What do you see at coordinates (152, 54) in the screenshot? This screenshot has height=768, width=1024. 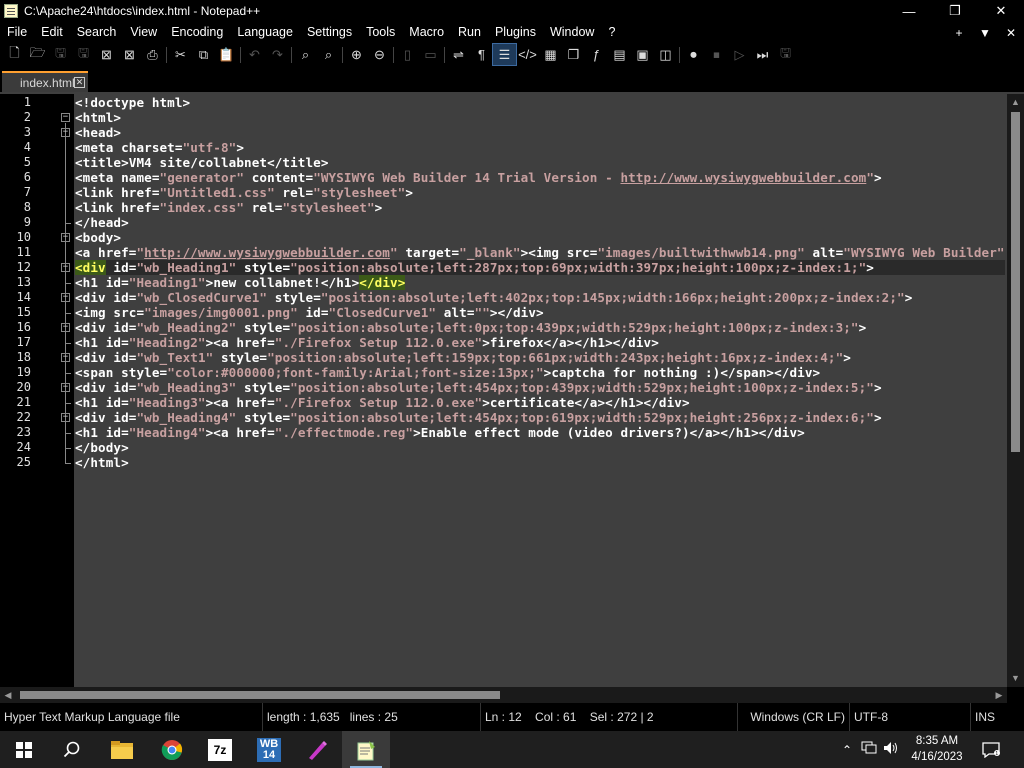 I see `print-icon: ⎙` at bounding box center [152, 54].